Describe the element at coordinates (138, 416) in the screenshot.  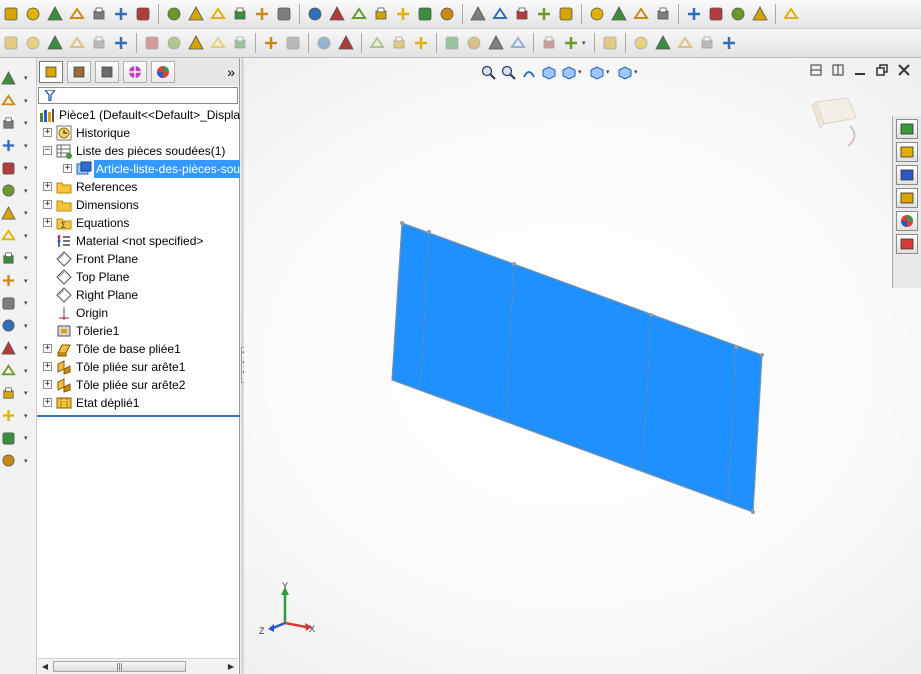
I see `rollback-bar` at that location.